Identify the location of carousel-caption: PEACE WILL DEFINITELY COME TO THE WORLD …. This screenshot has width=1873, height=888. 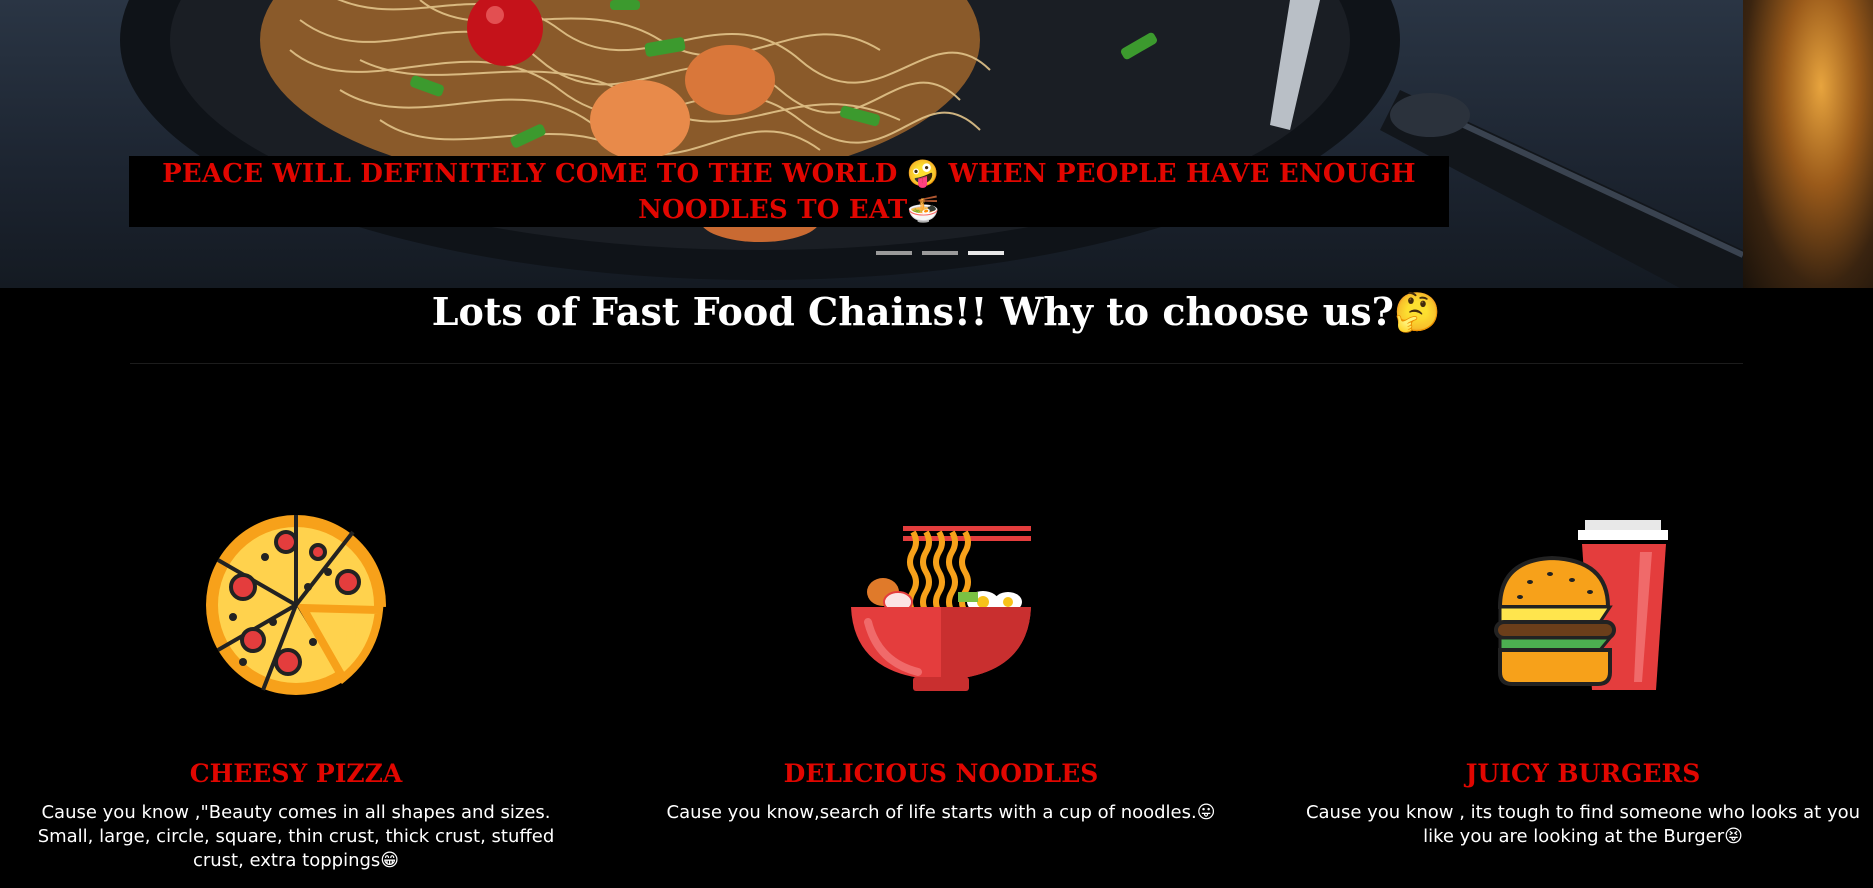
(789, 191).